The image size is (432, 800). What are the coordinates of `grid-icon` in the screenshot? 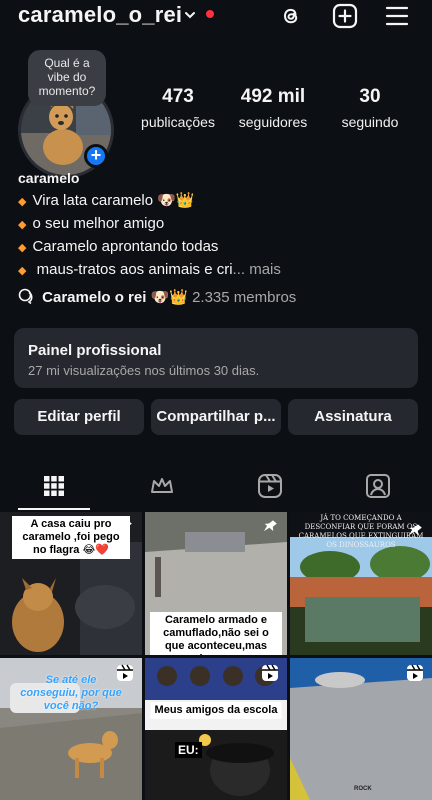 It's located at (54, 486).